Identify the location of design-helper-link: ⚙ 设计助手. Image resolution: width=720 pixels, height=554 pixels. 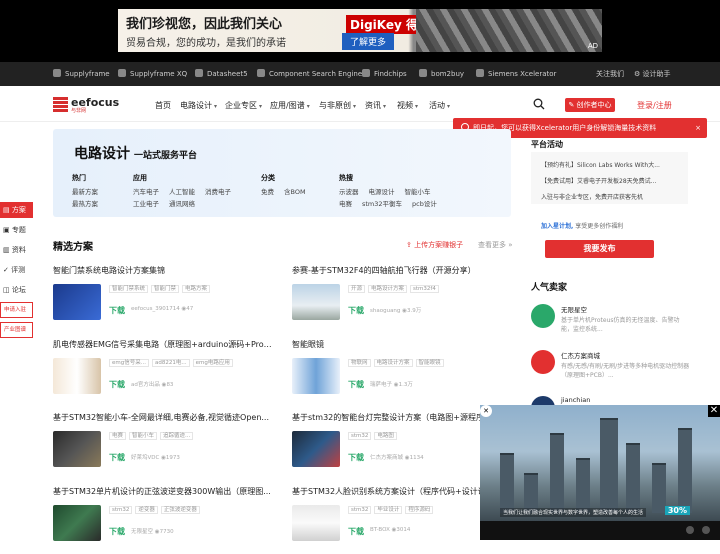
(652, 74).